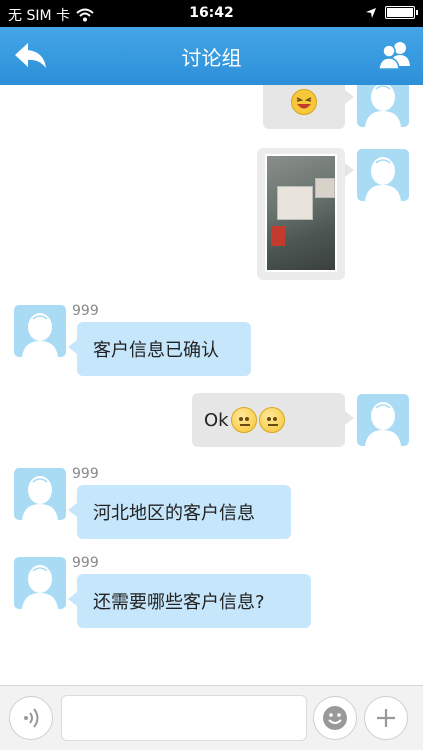  What do you see at coordinates (194, 601) in the screenshot?
I see `message-bubble-incoming: 还需要哪些客户信息?` at bounding box center [194, 601].